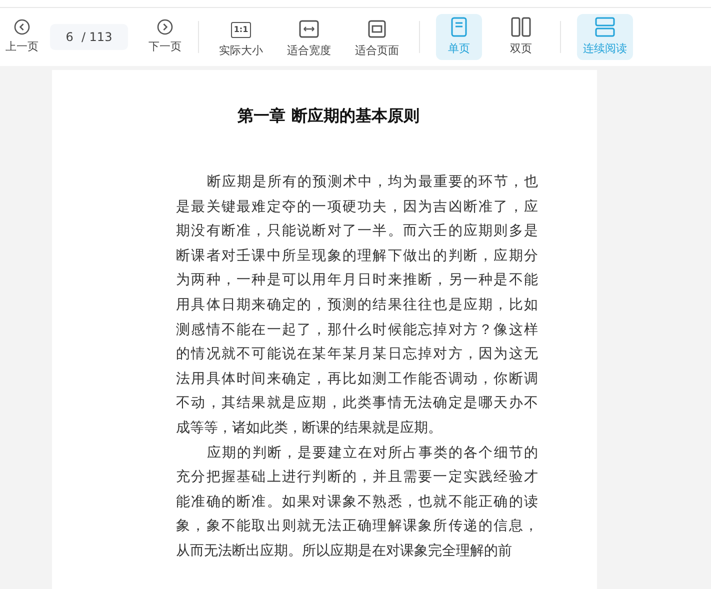 The width and height of the screenshot is (711, 589). What do you see at coordinates (377, 29) in the screenshot?
I see `fit-page-icon` at bounding box center [377, 29].